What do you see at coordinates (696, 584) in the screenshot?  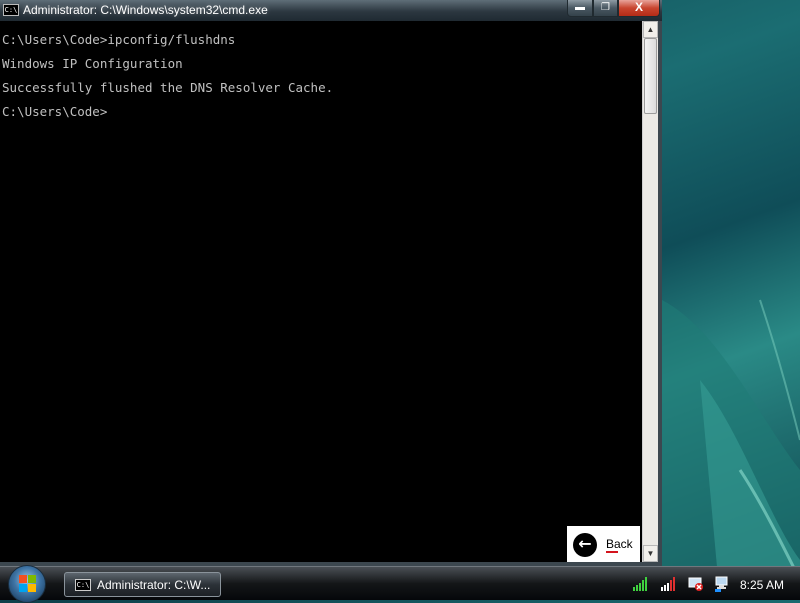 I see `security-icon` at bounding box center [696, 584].